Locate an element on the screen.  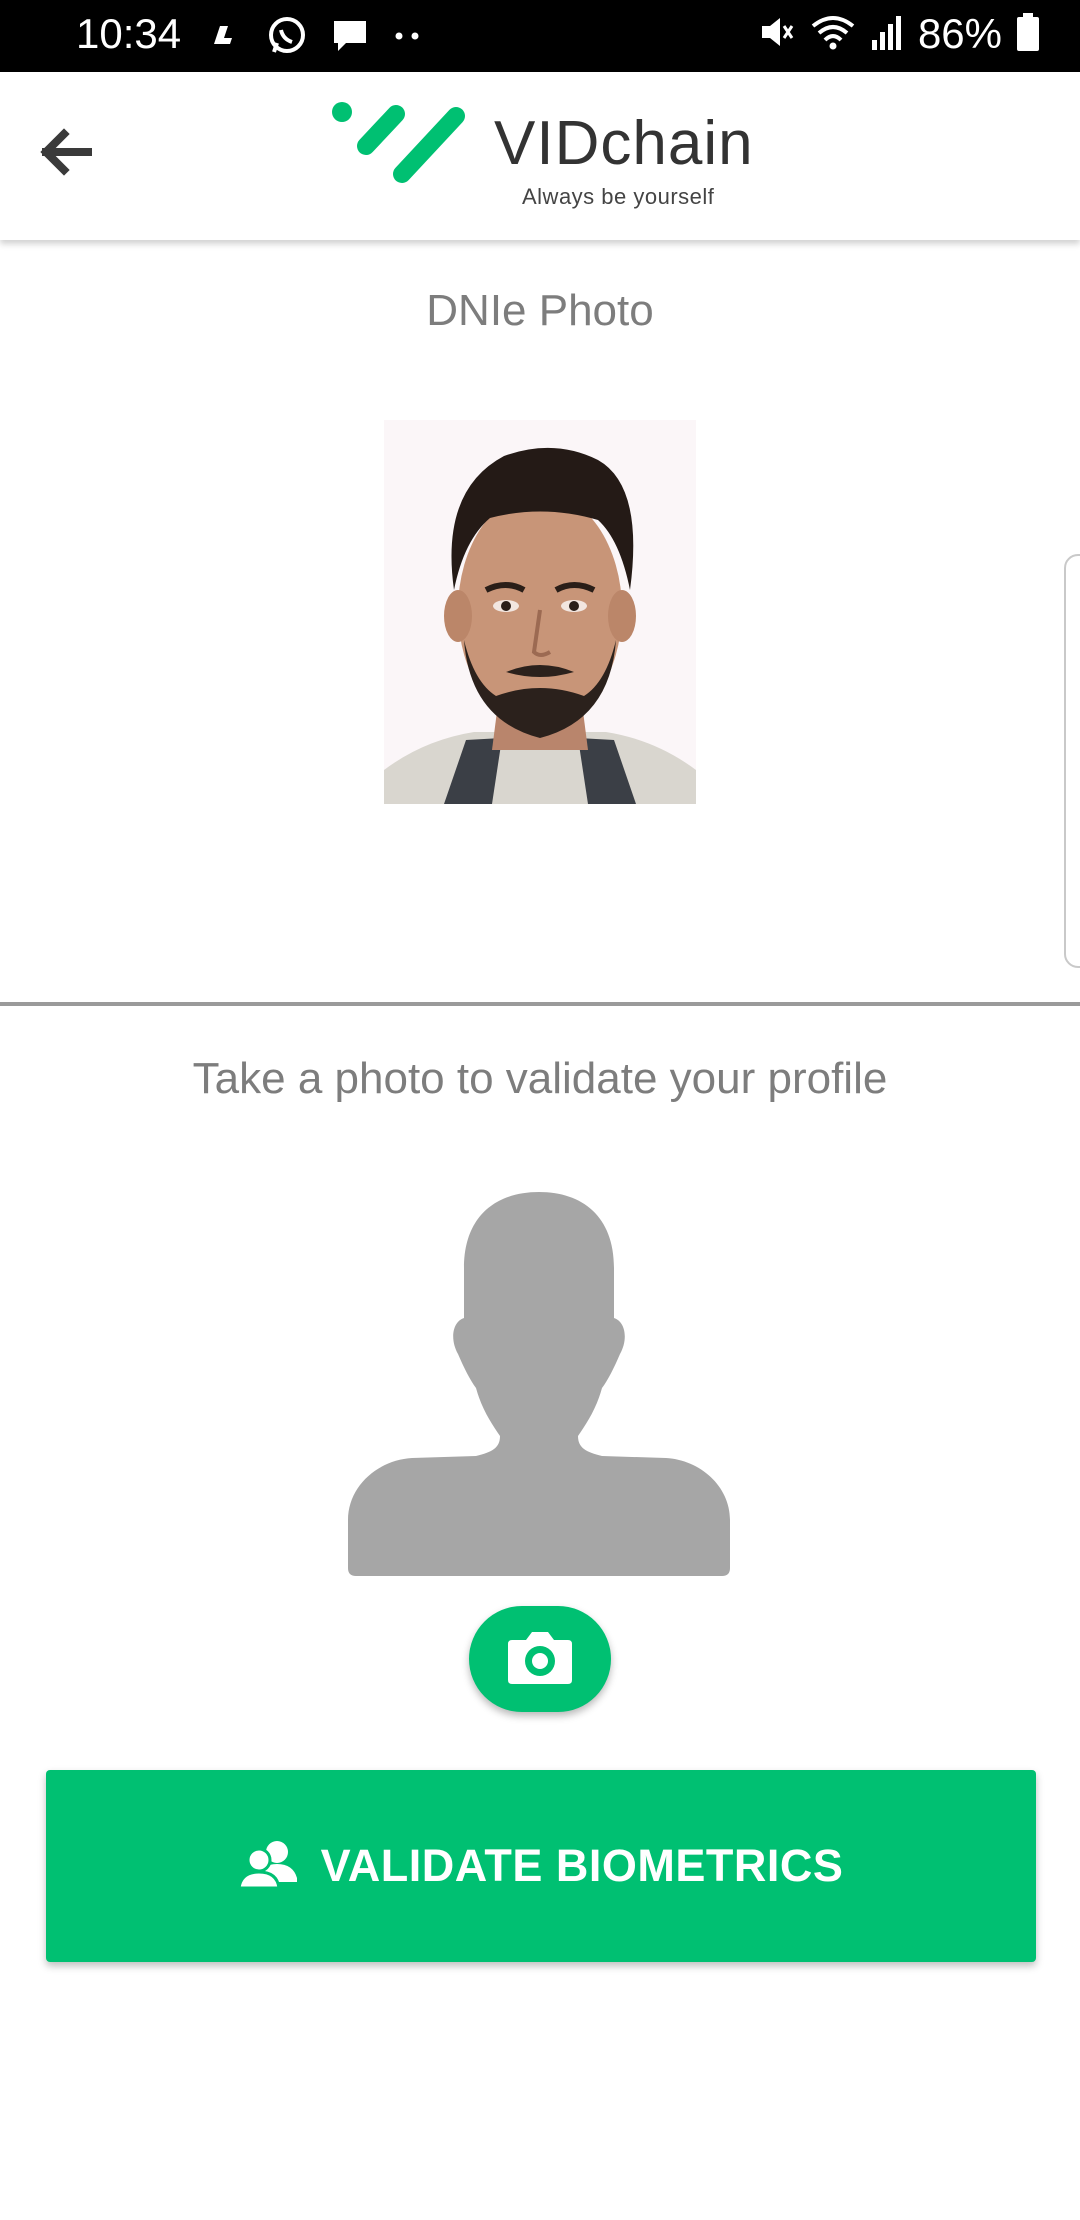
battery-percent: 86% is located at coordinates (959, 33).